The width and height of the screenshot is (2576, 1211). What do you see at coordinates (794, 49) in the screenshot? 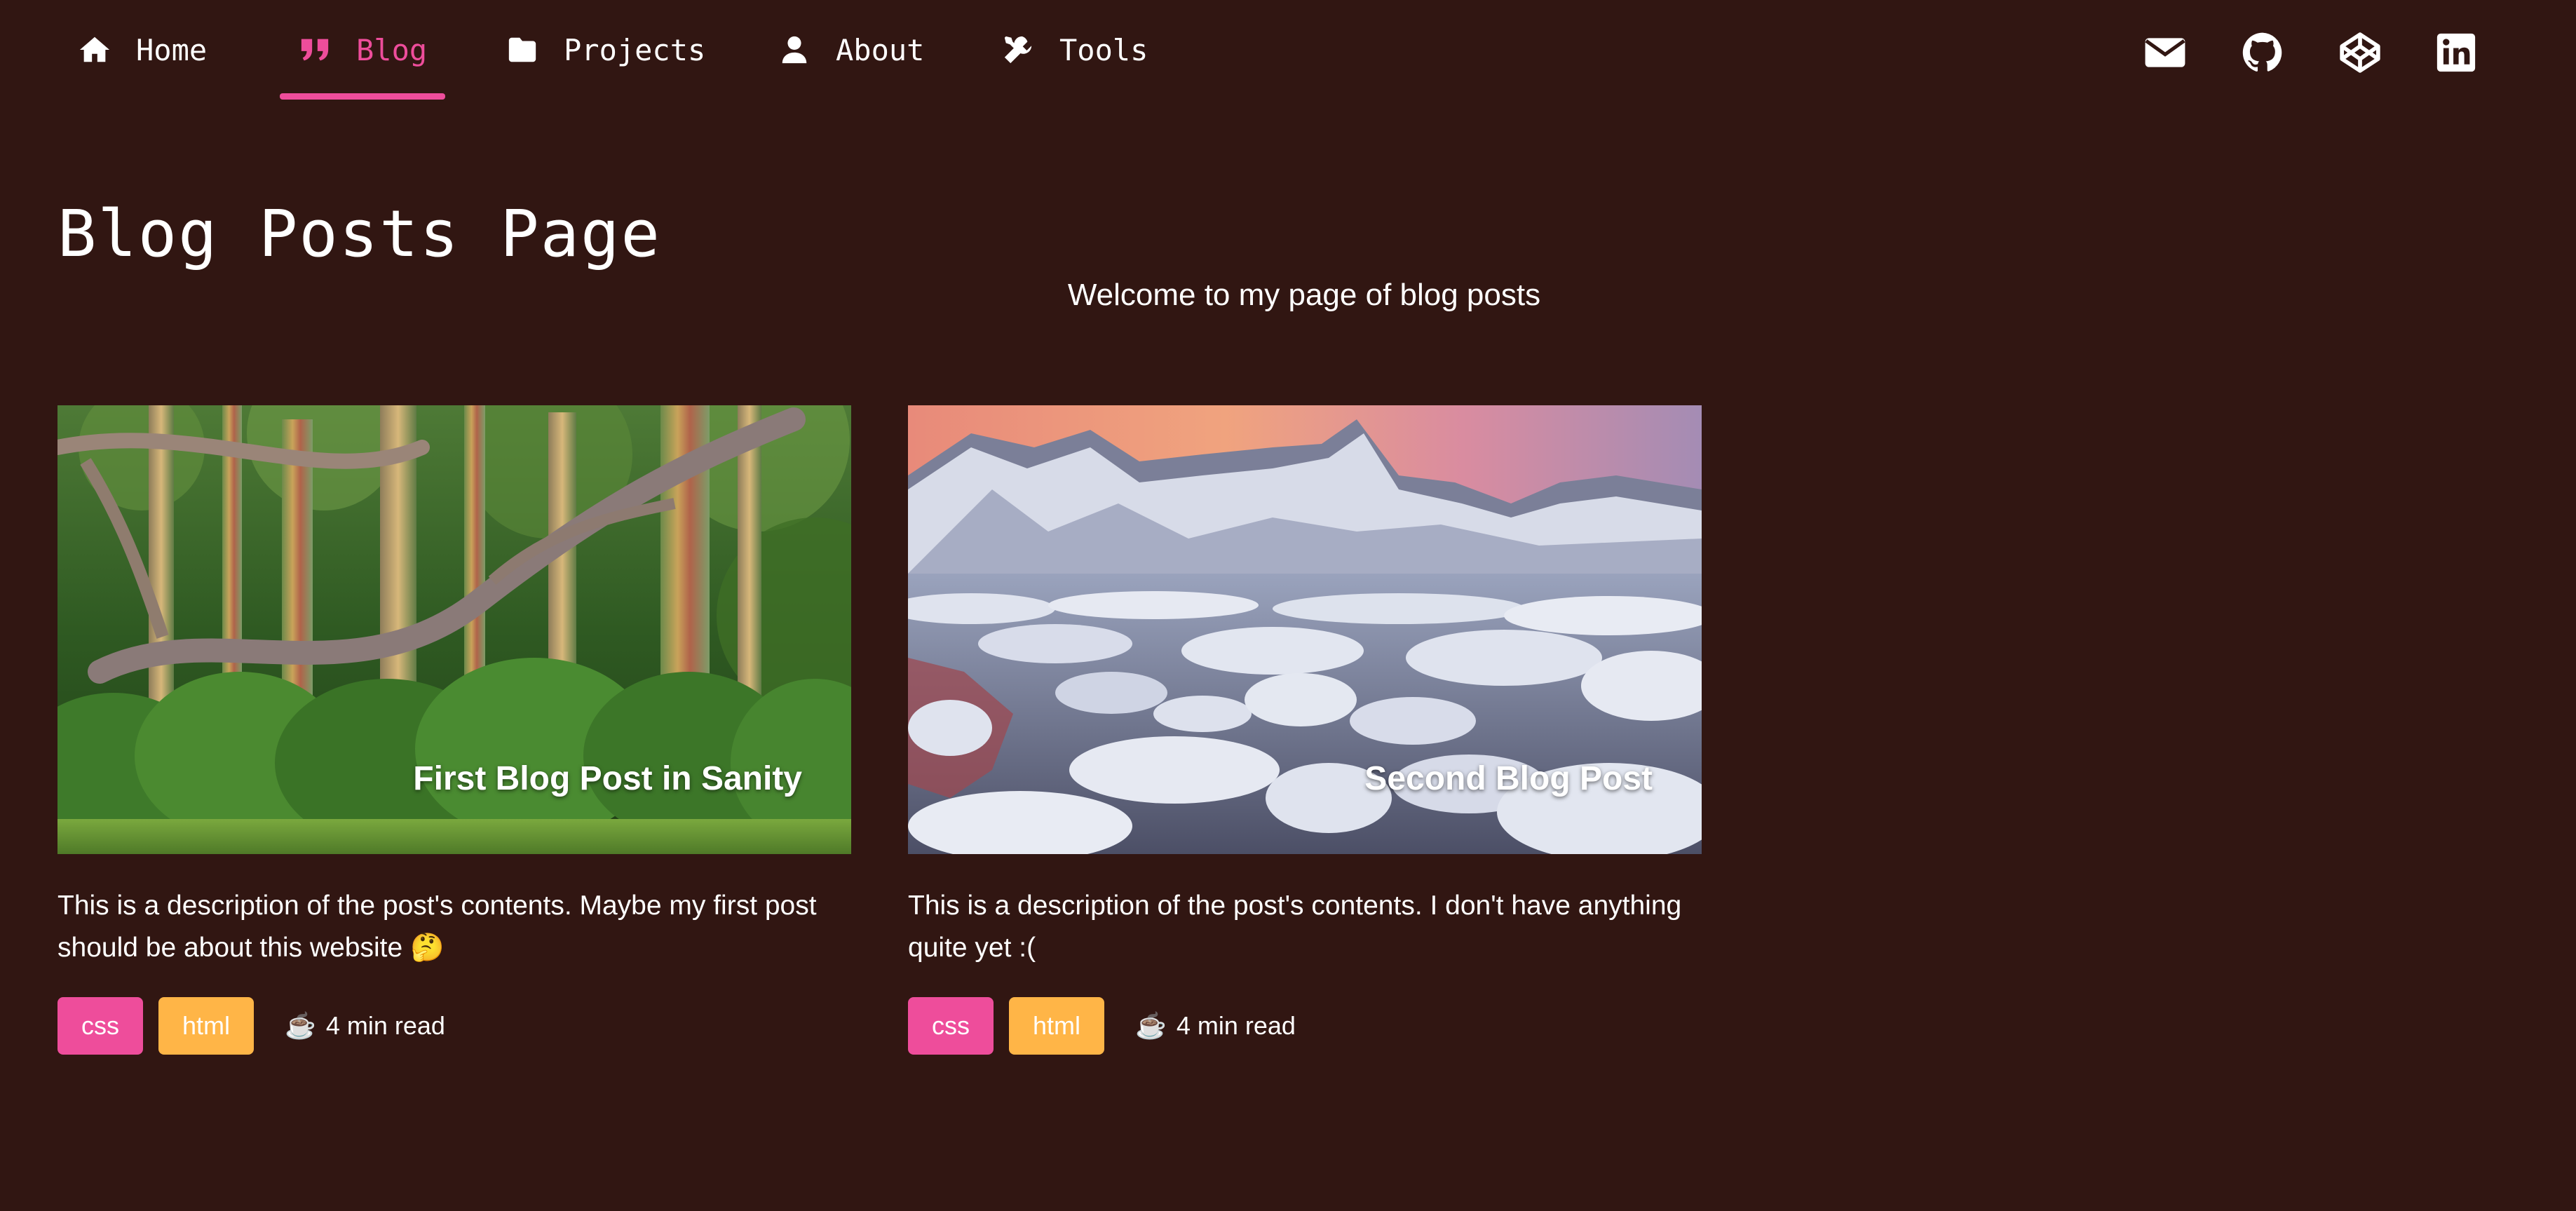
I see `user-icon` at bounding box center [794, 49].